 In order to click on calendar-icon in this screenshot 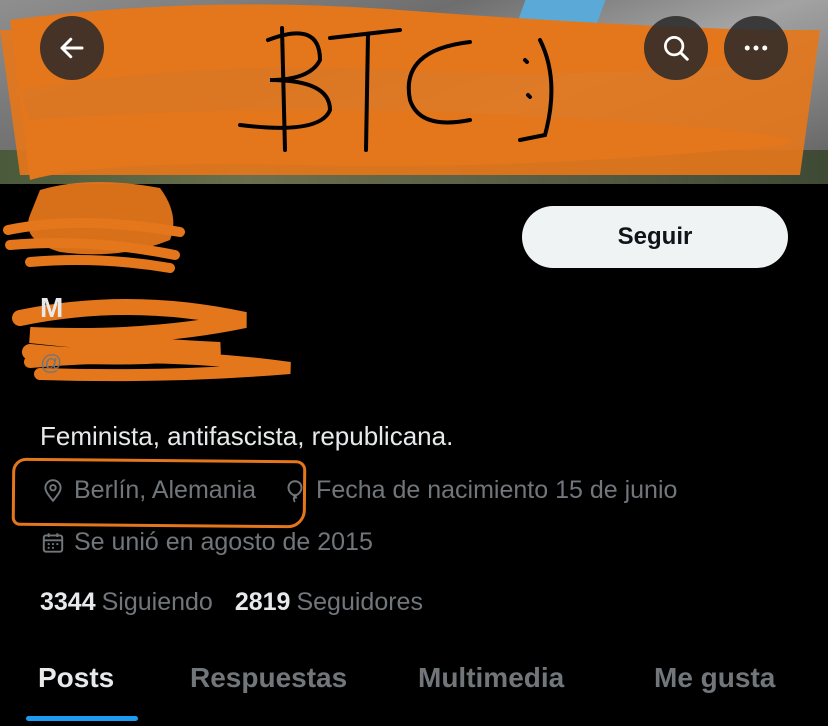, I will do `click(53, 542)`.